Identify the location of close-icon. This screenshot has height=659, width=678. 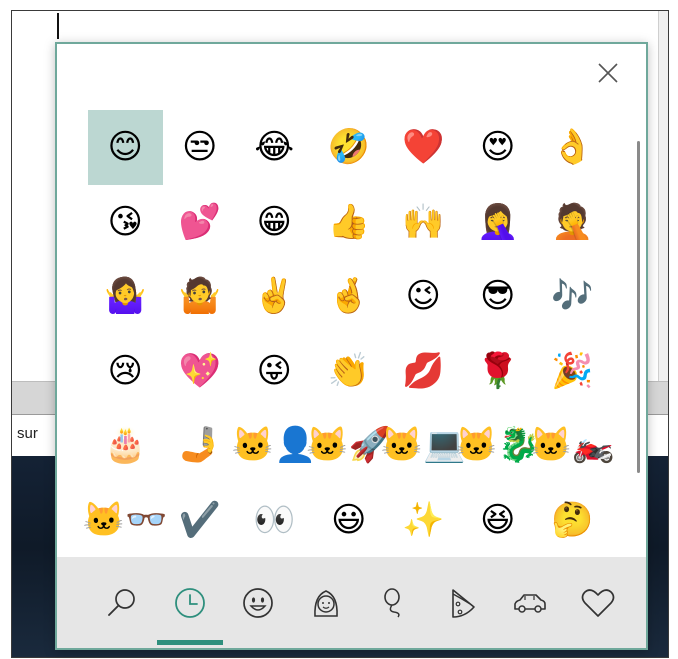
(608, 73).